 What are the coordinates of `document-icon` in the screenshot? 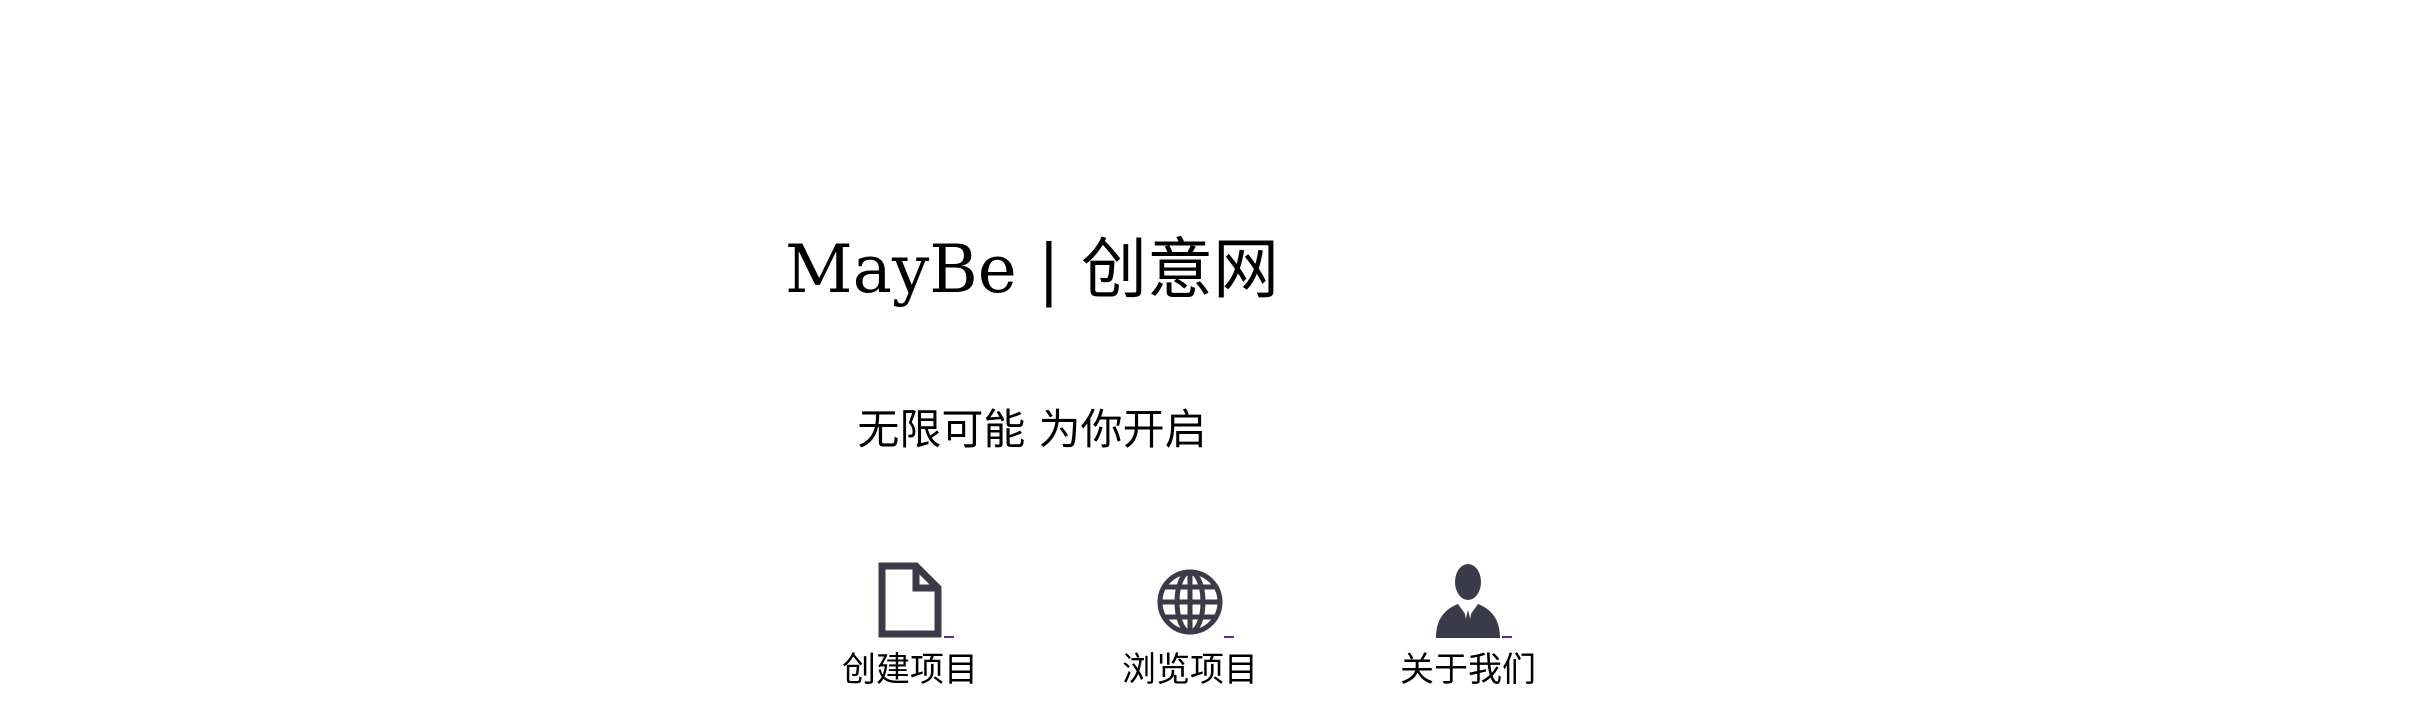 It's located at (910, 600).